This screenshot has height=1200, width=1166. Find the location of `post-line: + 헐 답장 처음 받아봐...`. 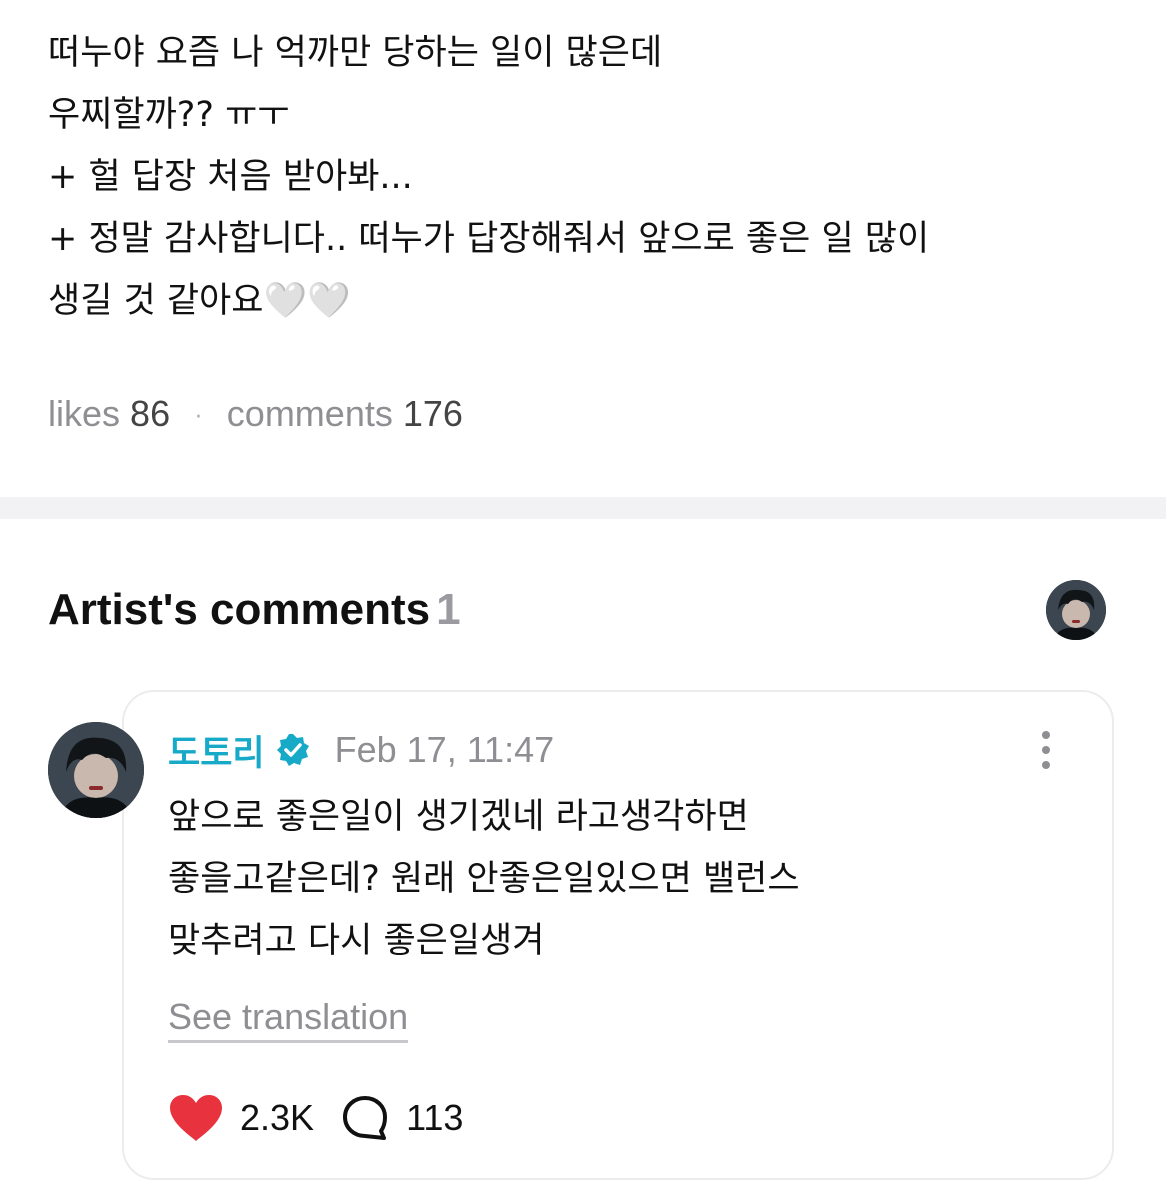

post-line: + 헐 답장 처음 받아봐... is located at coordinates (230, 177).